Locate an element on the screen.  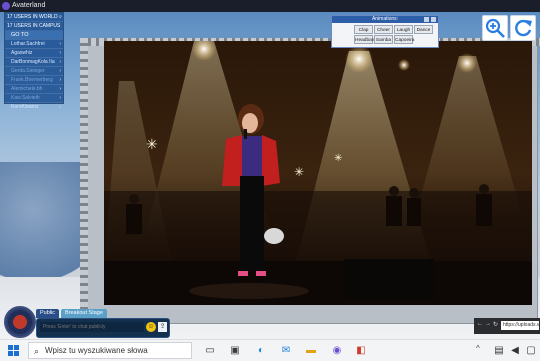
avatar-menu-button is located at coordinates (20, 322).